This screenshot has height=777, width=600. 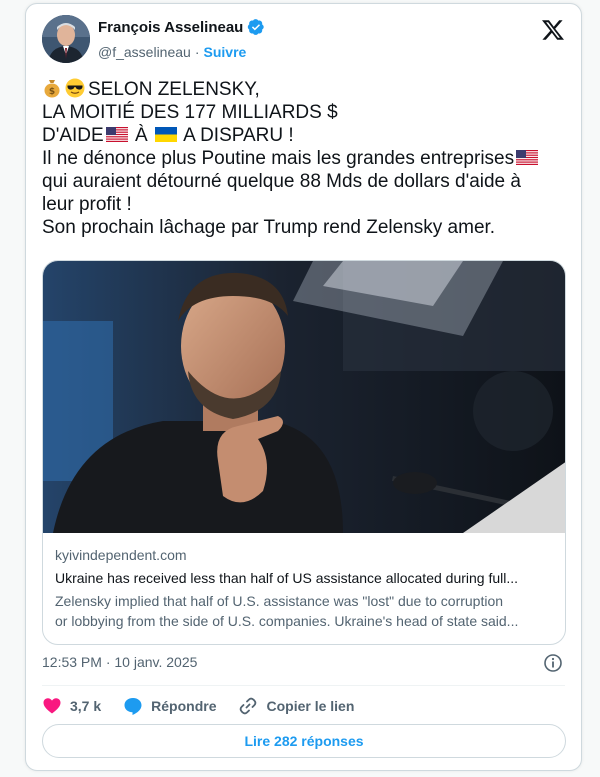 I want to click on like-count: 3,7 k, so click(x=86, y=706).